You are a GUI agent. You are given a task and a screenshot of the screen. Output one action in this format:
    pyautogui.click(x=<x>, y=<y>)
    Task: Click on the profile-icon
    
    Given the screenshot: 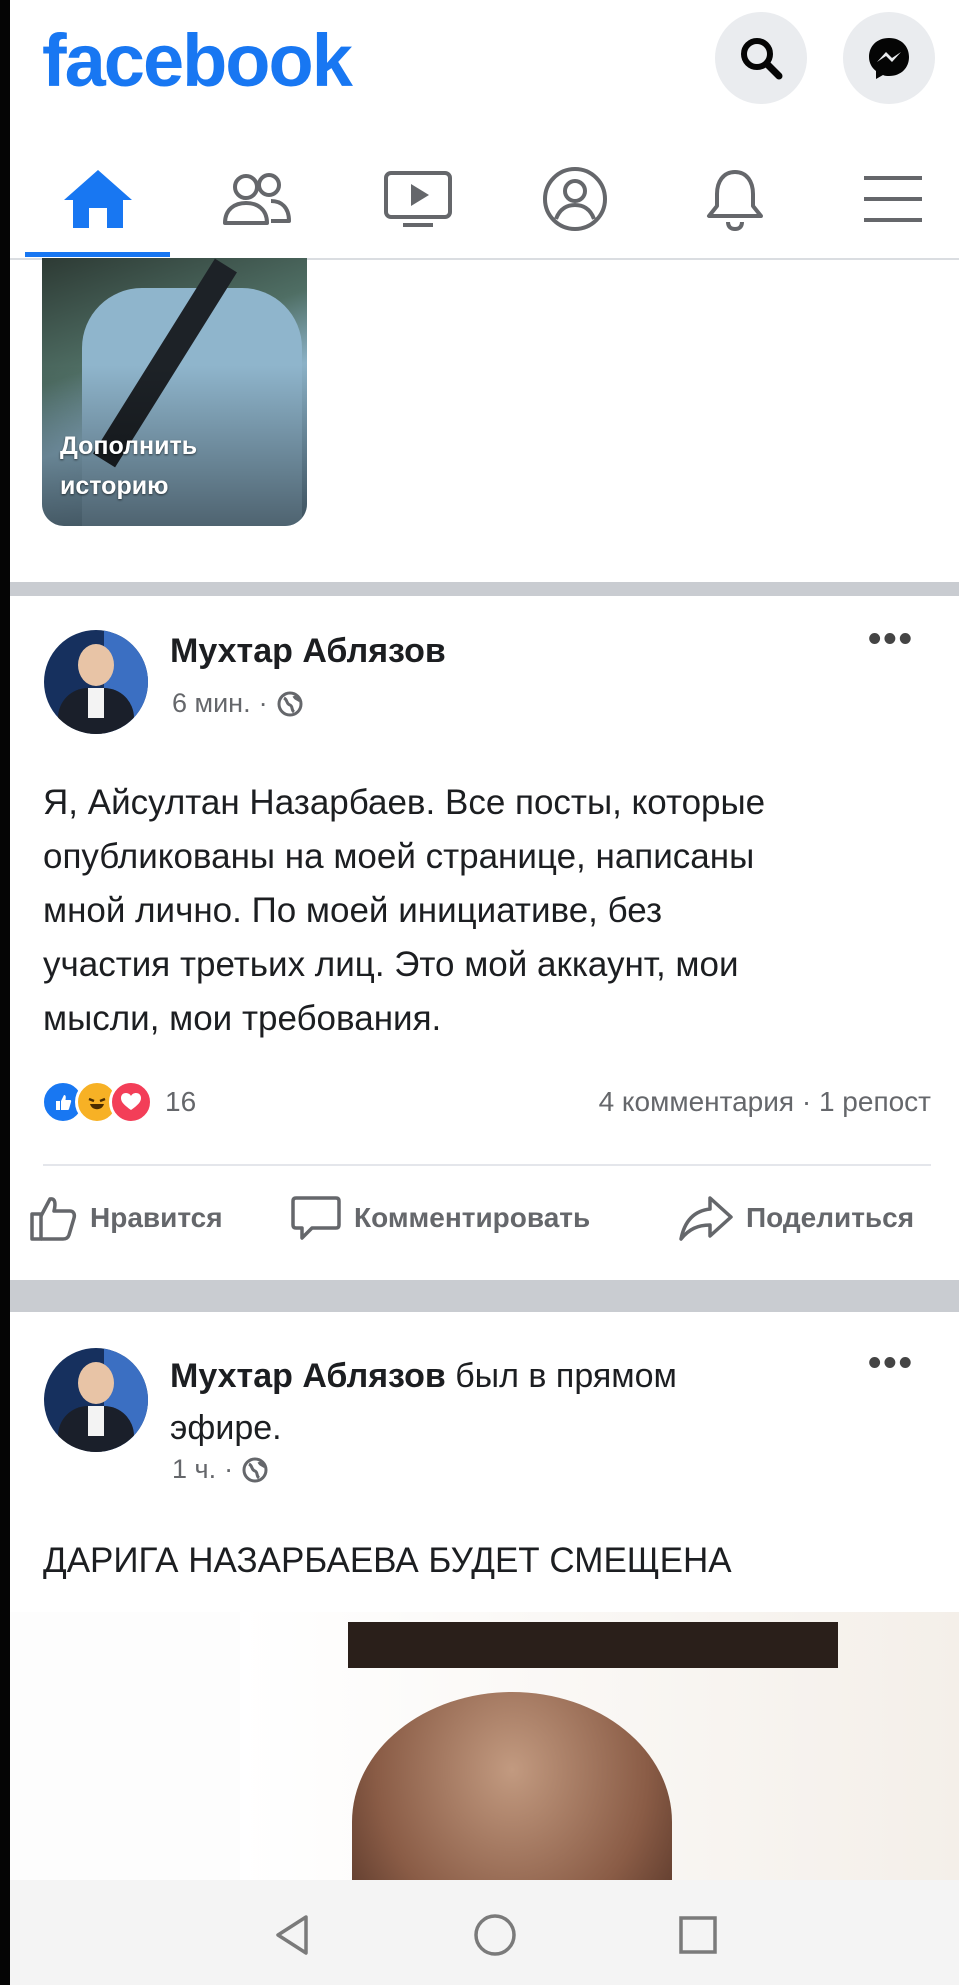 What is the action you would take?
    pyautogui.click(x=575, y=199)
    